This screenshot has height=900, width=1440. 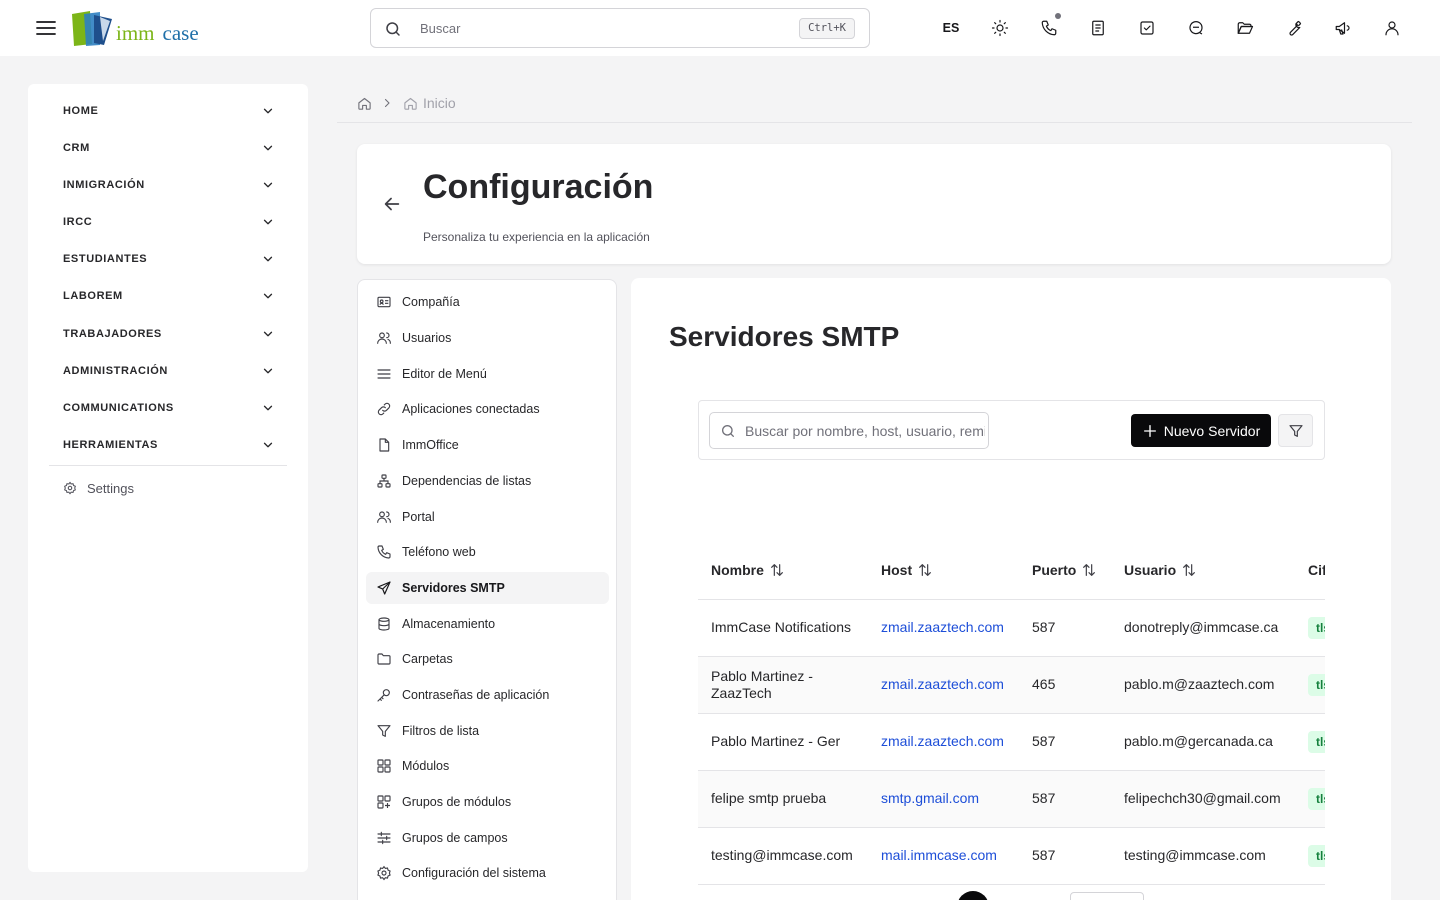 What do you see at coordinates (169, 444) in the screenshot?
I see `sidebar-item-herramientas: HERRAMIENTAS` at bounding box center [169, 444].